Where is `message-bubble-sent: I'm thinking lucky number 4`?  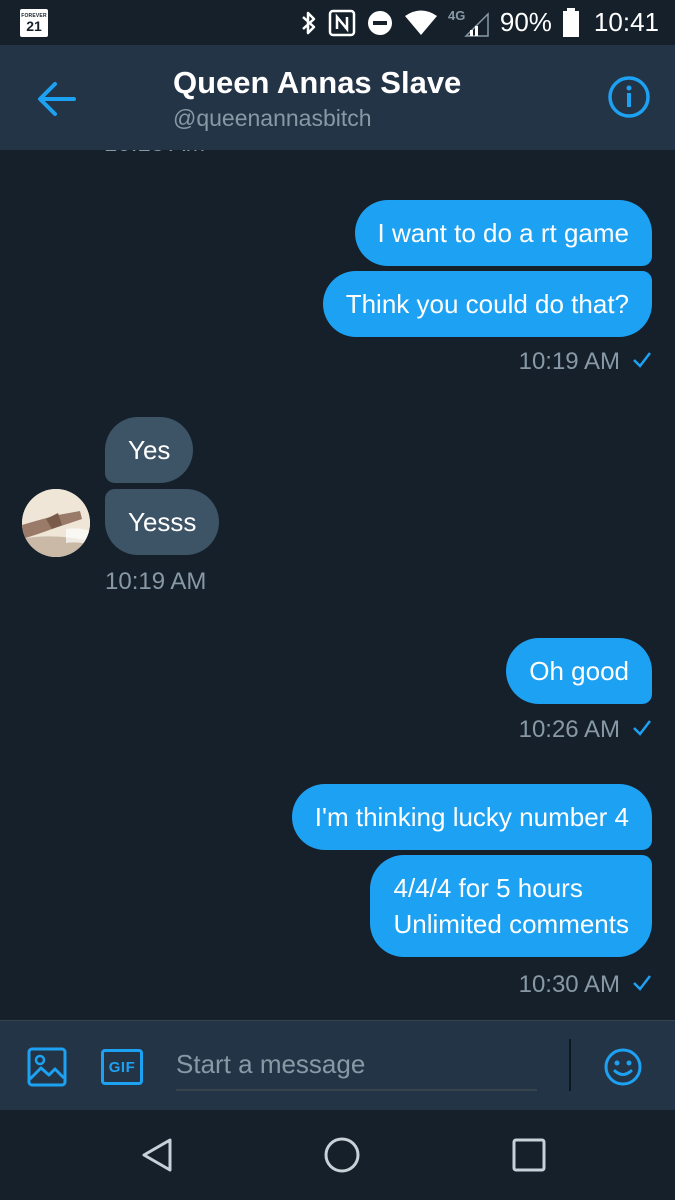 message-bubble-sent: I'm thinking lucky number 4 is located at coordinates (471, 817).